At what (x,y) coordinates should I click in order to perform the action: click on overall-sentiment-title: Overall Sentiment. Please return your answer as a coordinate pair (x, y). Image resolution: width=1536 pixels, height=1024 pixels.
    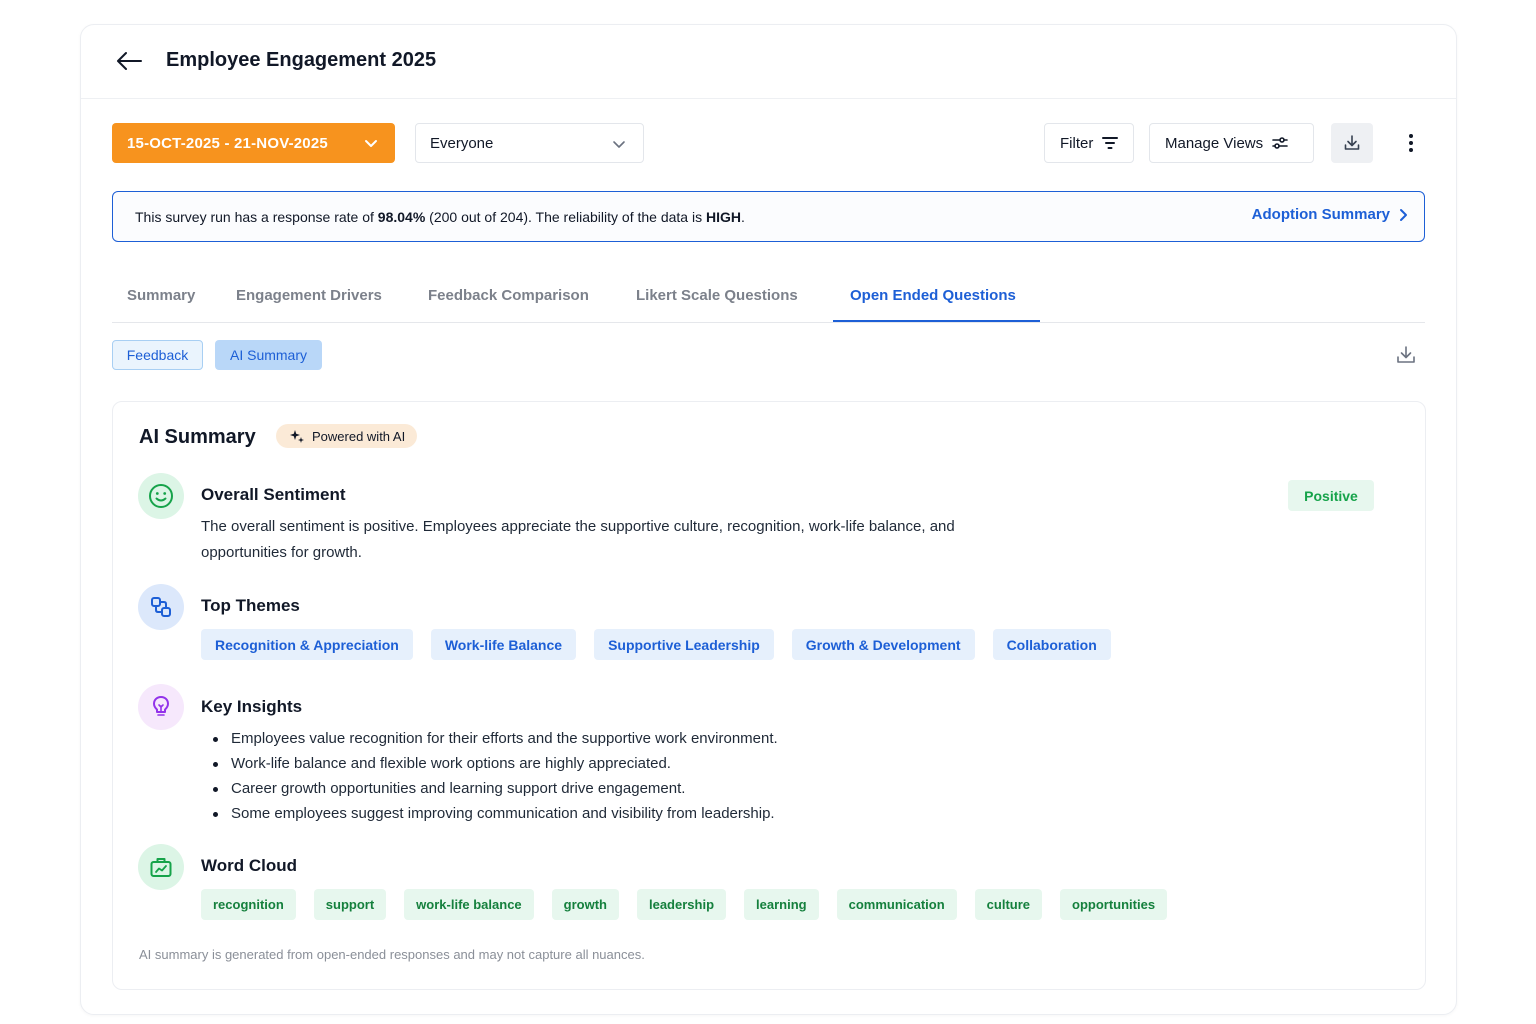
    Looking at the image, I should click on (273, 494).